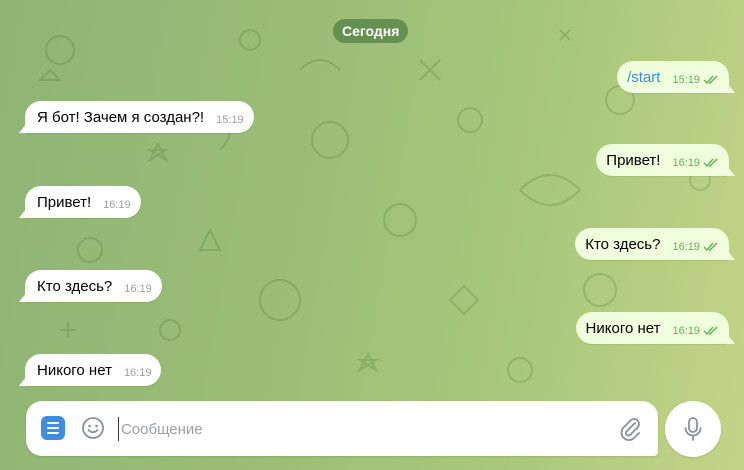 The width and height of the screenshot is (744, 470). I want to click on outgoing-message: /start 15:19, so click(676, 77).